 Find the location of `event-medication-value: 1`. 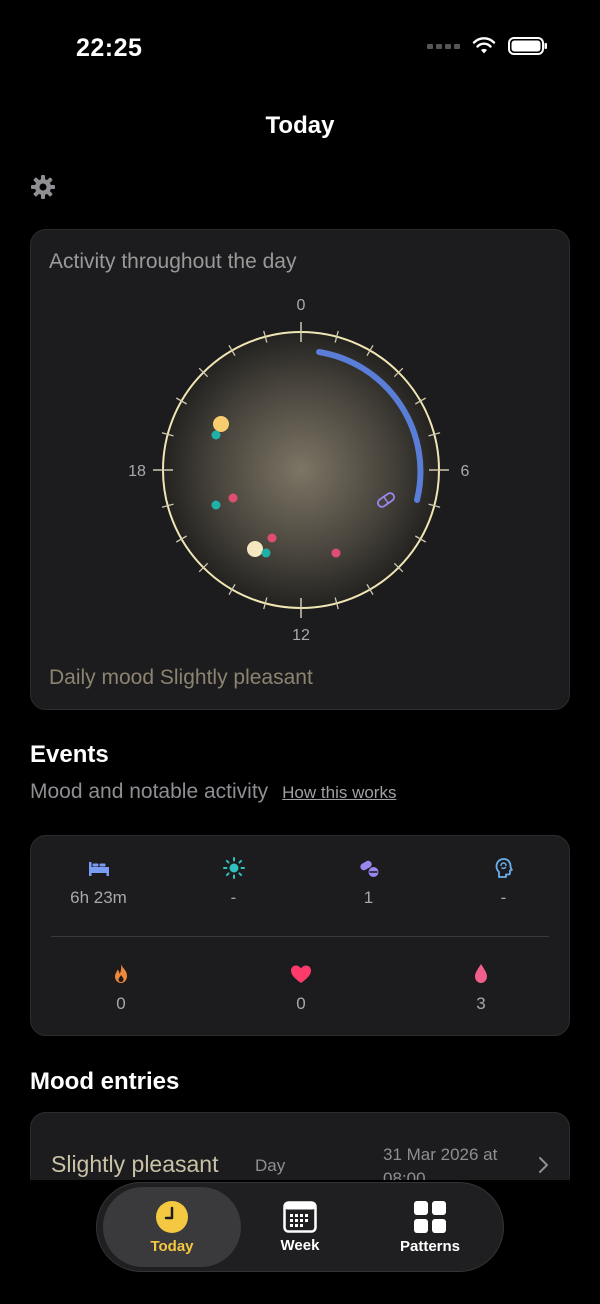

event-medication-value: 1 is located at coordinates (368, 897).